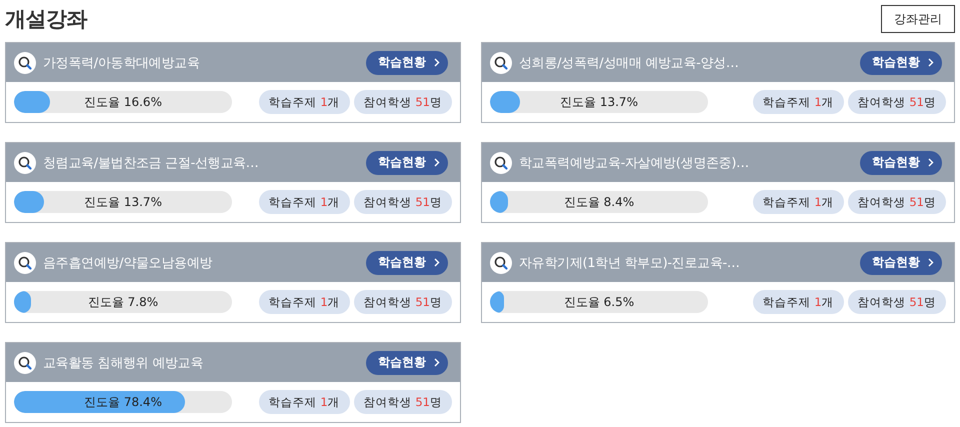  Describe the element at coordinates (128, 263) in the screenshot. I see `course-title: 음주흡연예방/약물오남용예방` at that location.